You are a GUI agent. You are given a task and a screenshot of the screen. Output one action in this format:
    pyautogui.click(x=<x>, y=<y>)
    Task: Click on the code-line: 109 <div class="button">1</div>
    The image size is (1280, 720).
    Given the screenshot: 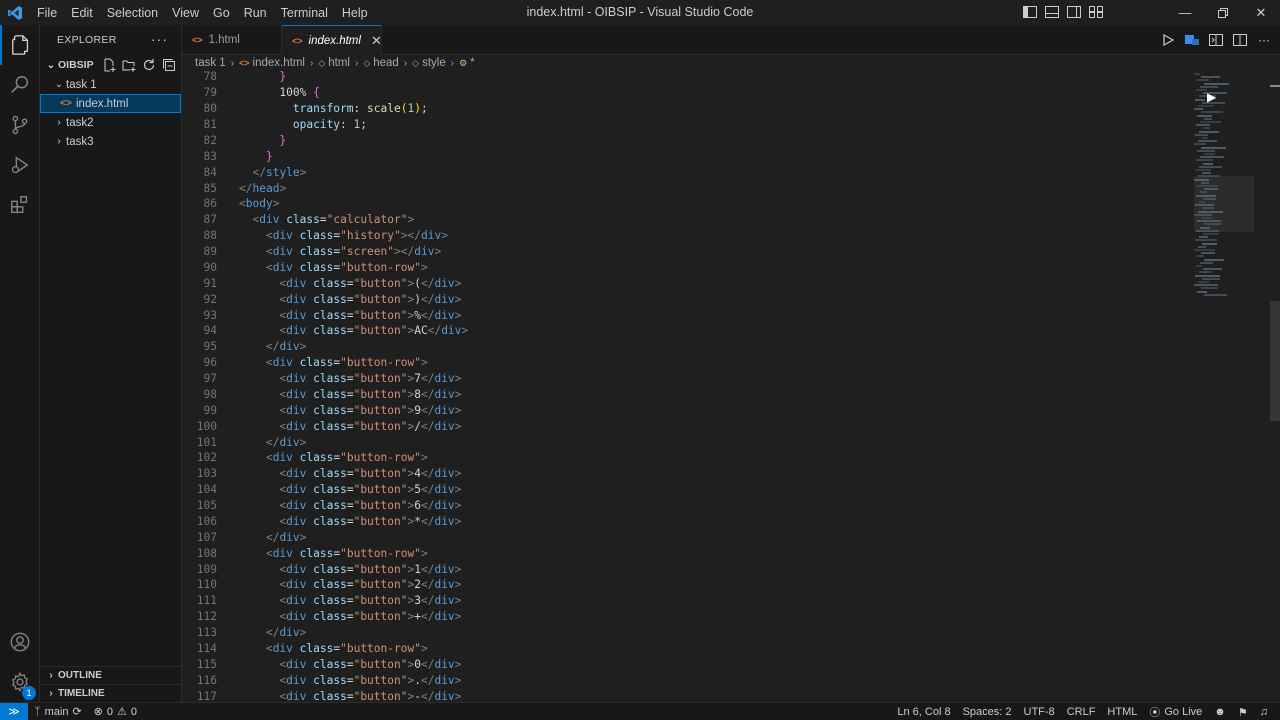 What is the action you would take?
    pyautogui.click(x=325, y=569)
    